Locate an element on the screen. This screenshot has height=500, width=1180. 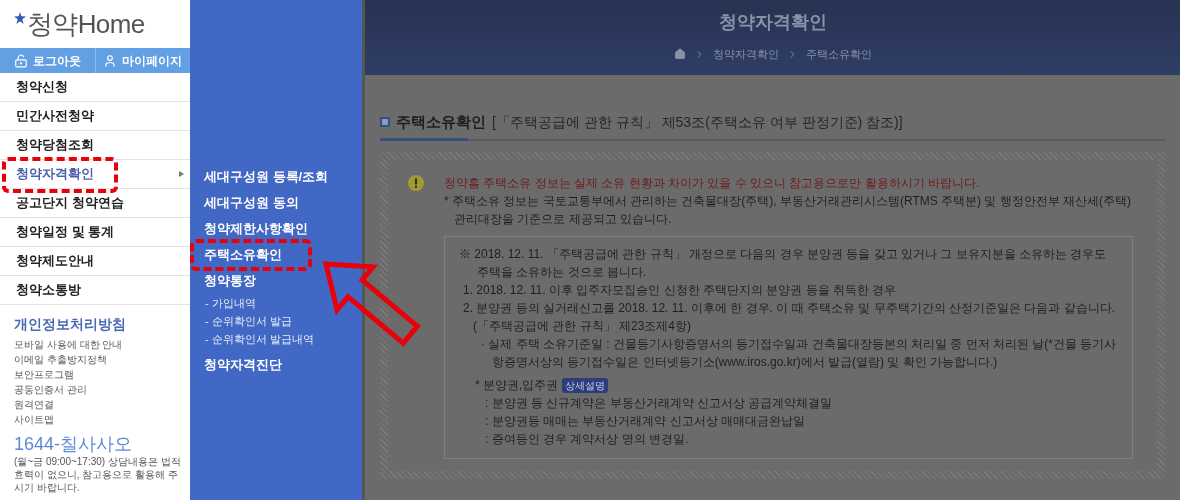
footer-link: 보안프로그램 is located at coordinates (102, 374).